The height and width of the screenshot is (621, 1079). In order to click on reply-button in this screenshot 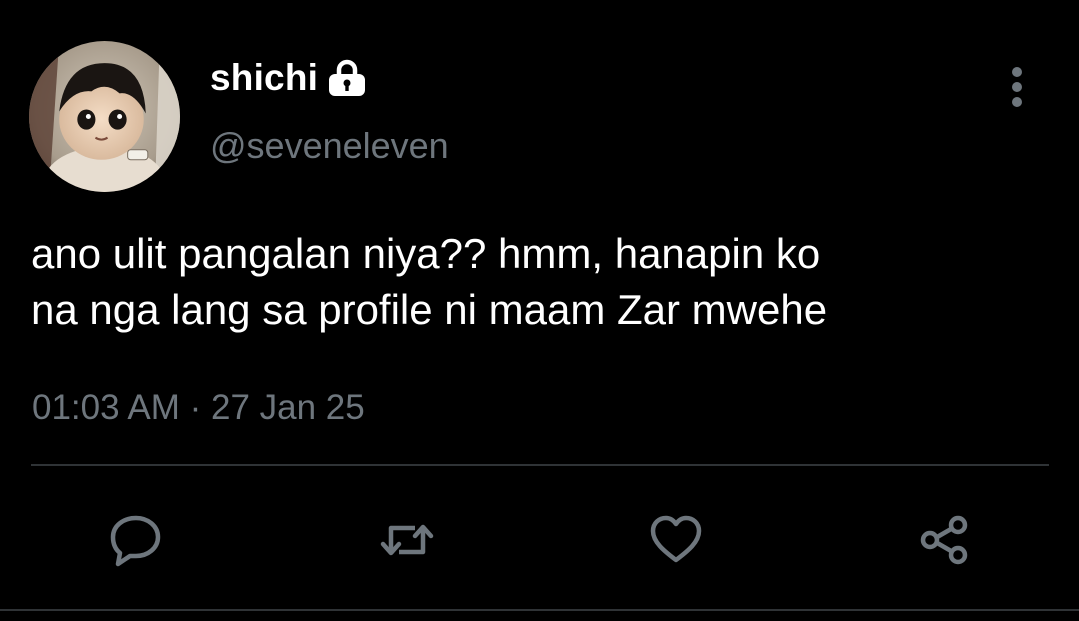, I will do `click(136, 540)`.